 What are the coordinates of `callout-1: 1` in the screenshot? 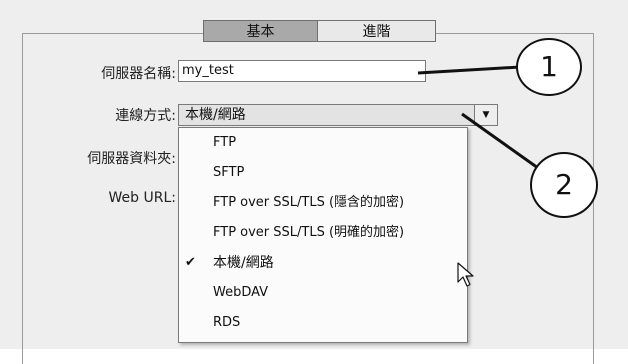 It's located at (549, 67).